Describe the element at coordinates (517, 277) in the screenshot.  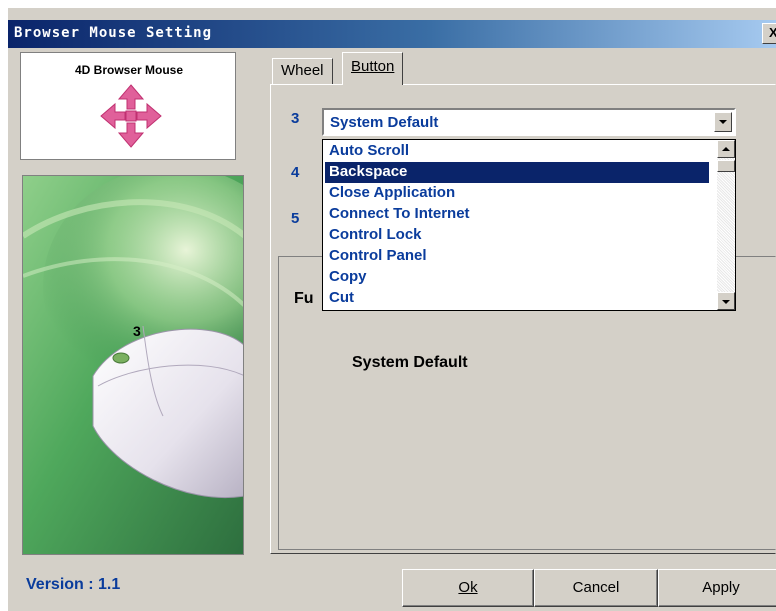
I see `dropdown-item-copy: Copy` at that location.